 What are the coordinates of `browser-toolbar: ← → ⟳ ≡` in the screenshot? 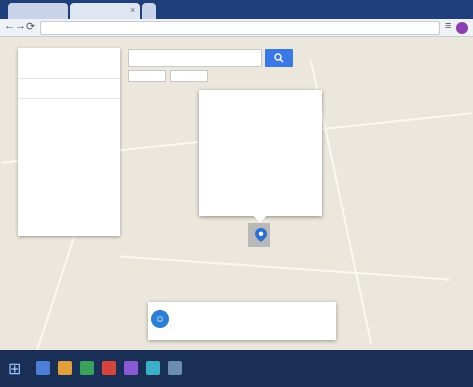 It's located at (236, 28).